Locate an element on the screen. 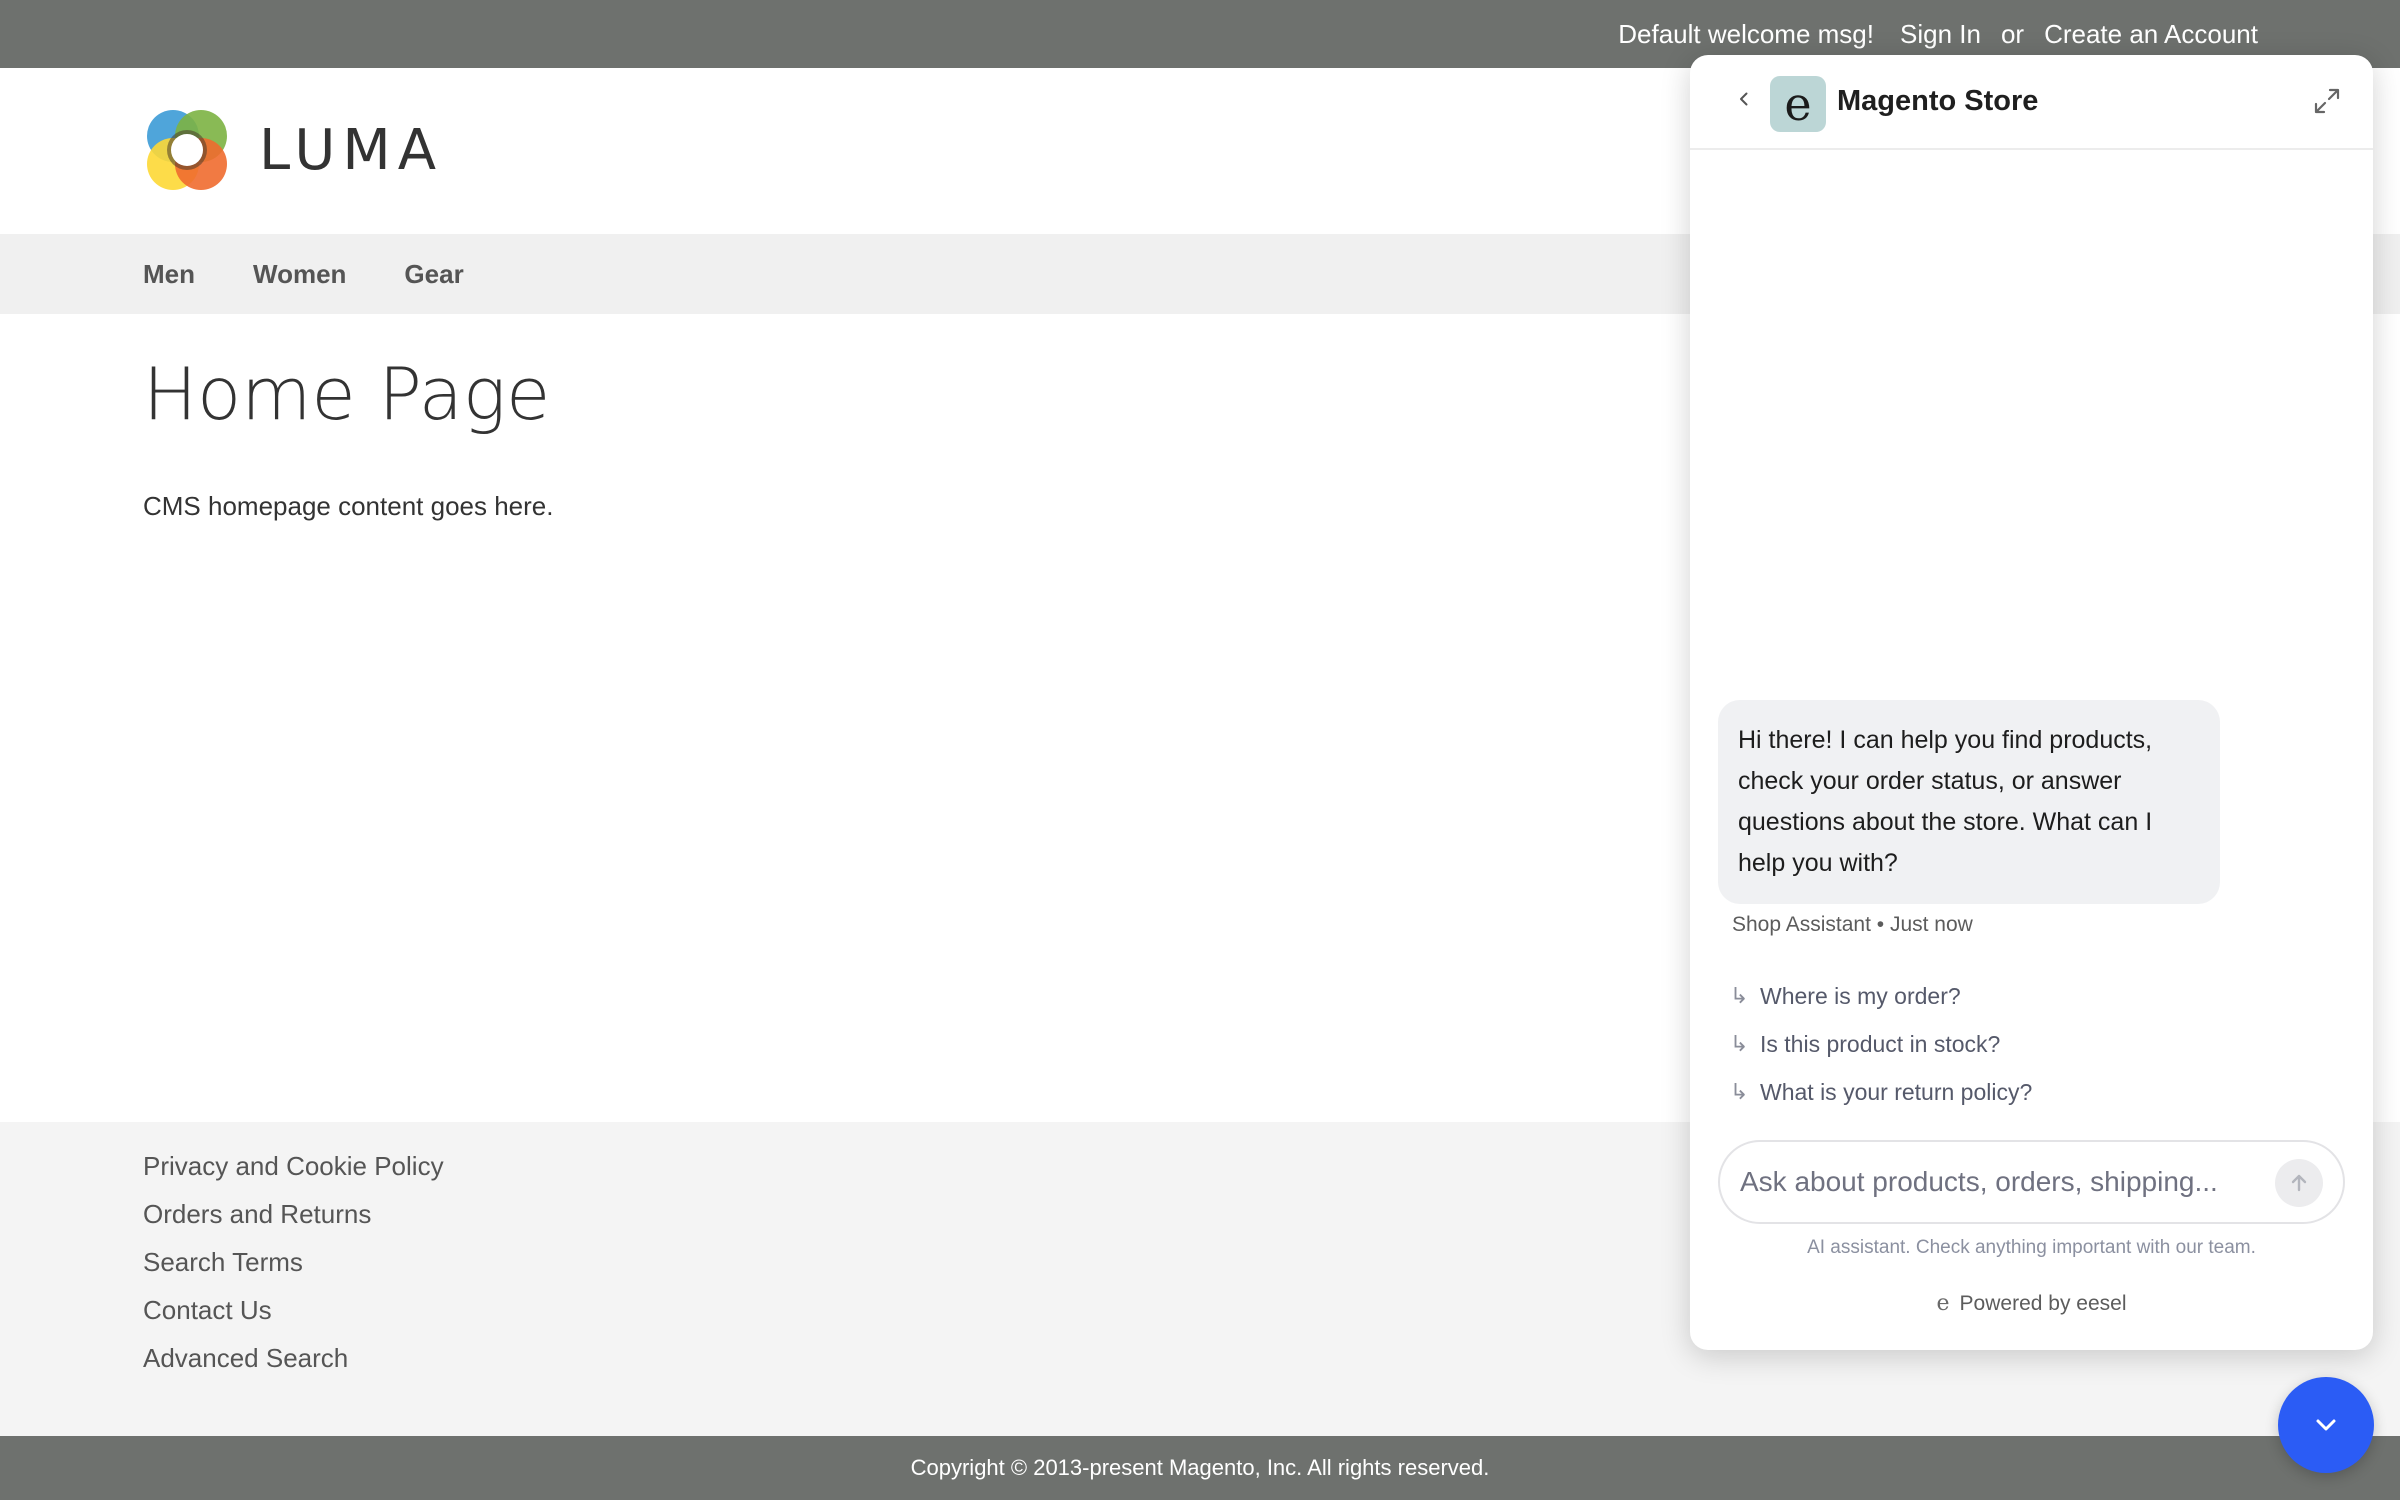  suggestion-product-in-stock: ↳ Is this product in stock? is located at coordinates (1881, 1044).